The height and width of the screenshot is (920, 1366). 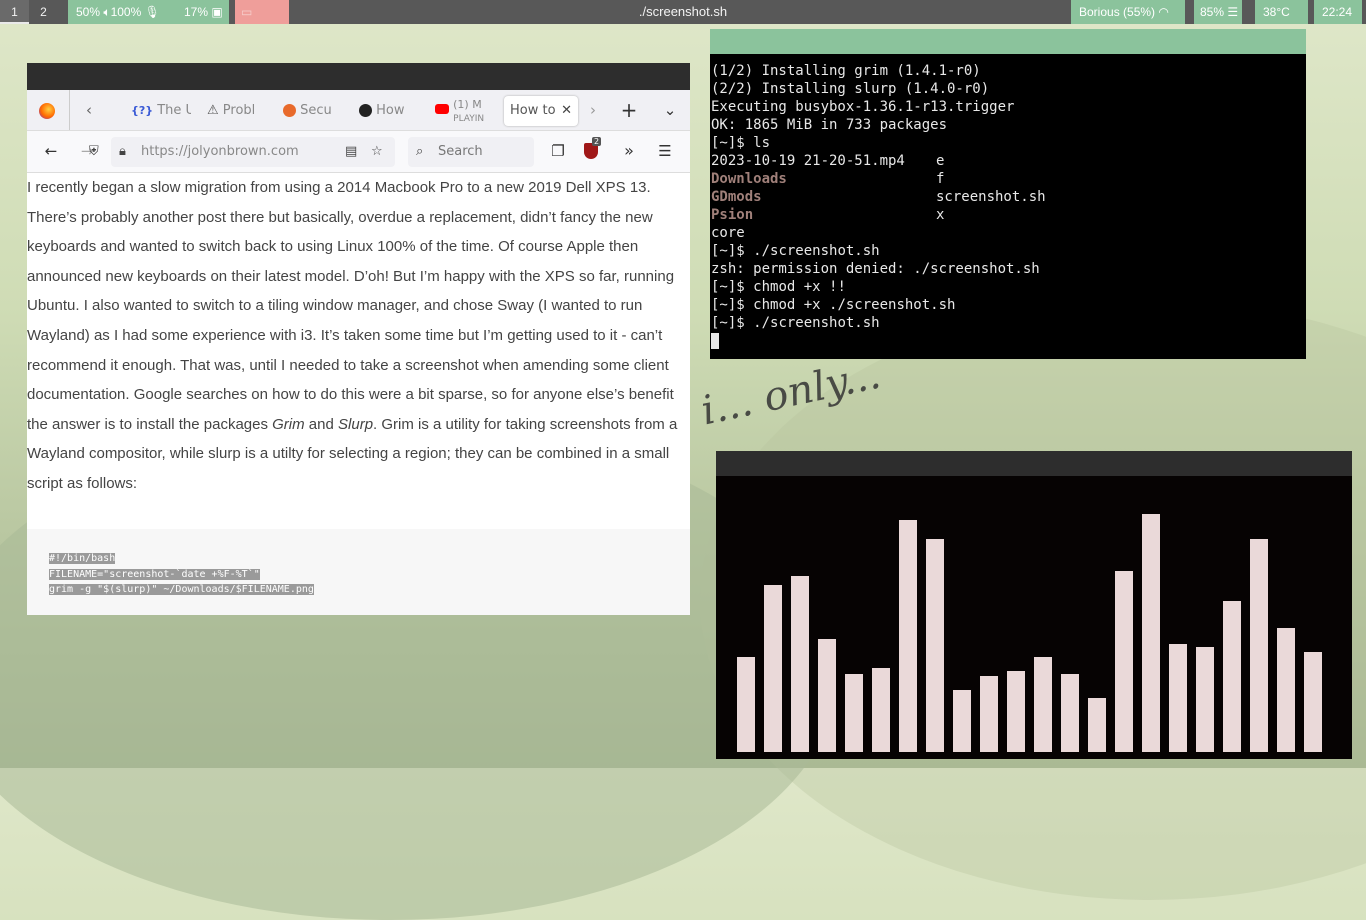 What do you see at coordinates (827, 215) in the screenshot?
I see `ls-row: Psion x` at bounding box center [827, 215].